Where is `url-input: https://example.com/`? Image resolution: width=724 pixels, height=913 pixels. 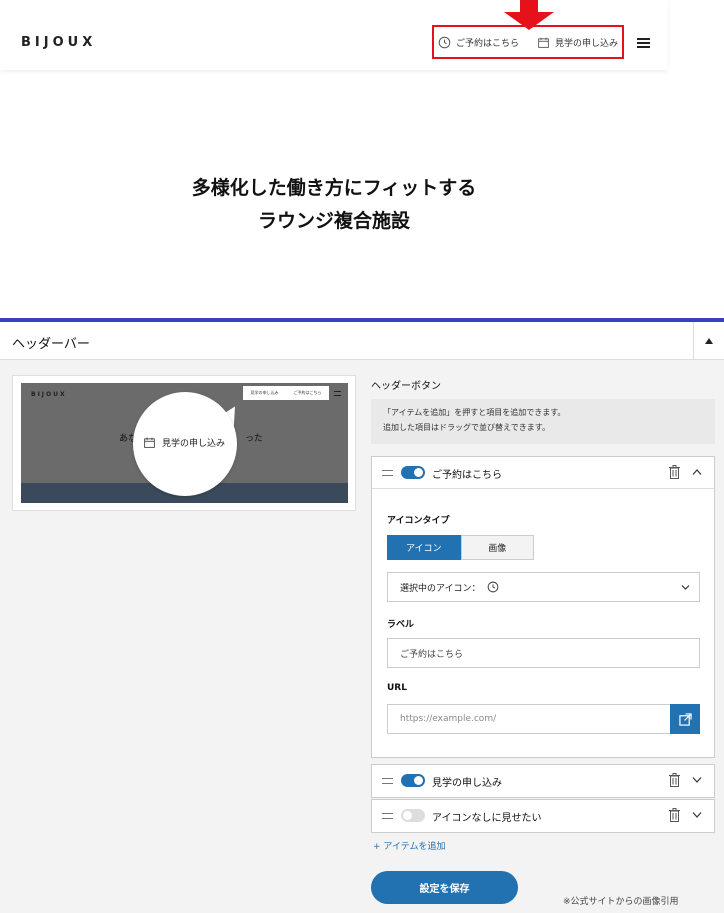 url-input: https://example.com/ is located at coordinates (529, 719).